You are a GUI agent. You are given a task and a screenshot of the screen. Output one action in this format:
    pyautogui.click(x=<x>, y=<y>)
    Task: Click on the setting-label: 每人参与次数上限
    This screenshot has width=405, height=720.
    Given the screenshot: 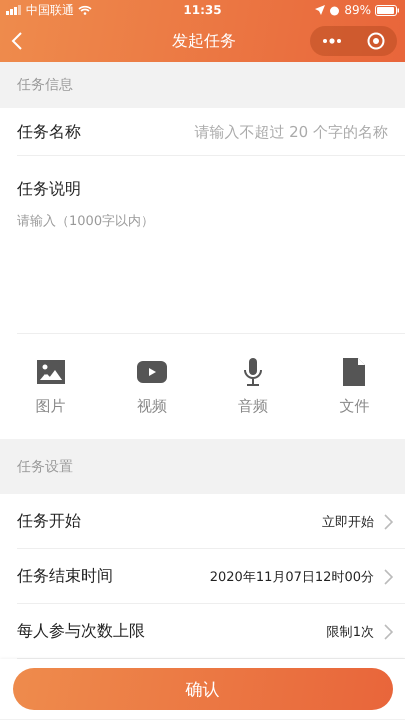 What is the action you would take?
    pyautogui.click(x=81, y=631)
    